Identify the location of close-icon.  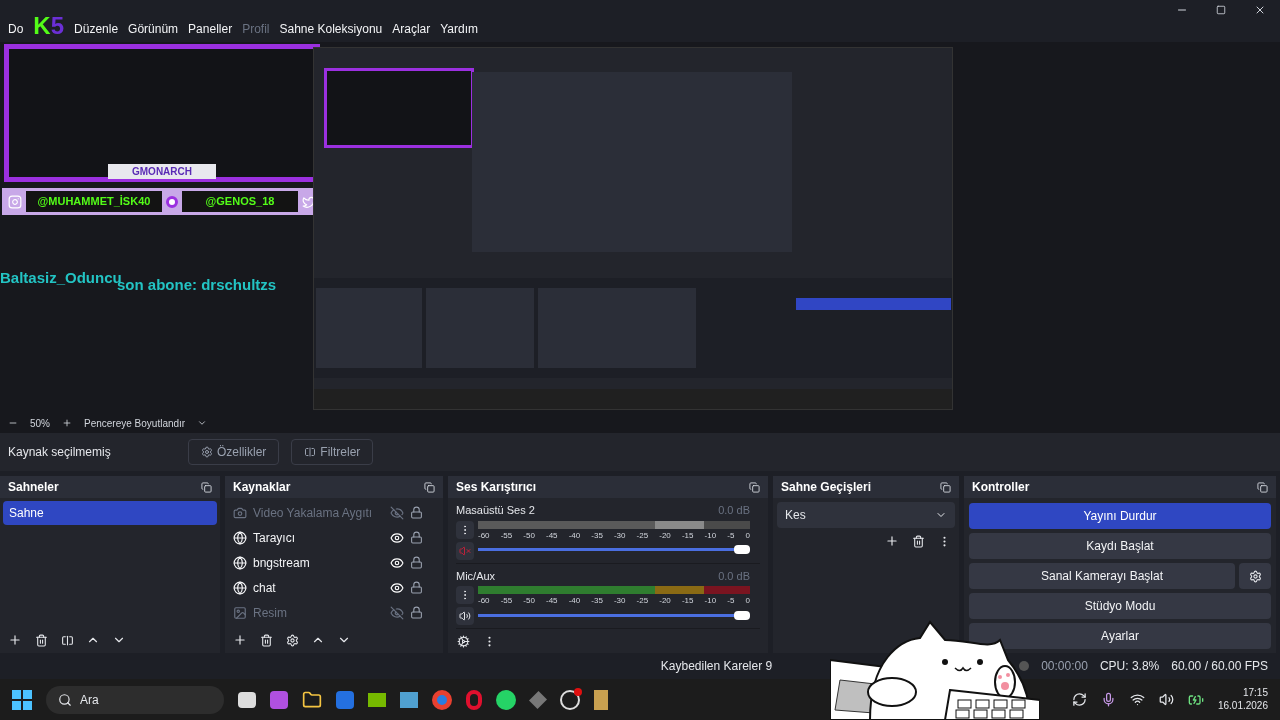
(1260, 10).